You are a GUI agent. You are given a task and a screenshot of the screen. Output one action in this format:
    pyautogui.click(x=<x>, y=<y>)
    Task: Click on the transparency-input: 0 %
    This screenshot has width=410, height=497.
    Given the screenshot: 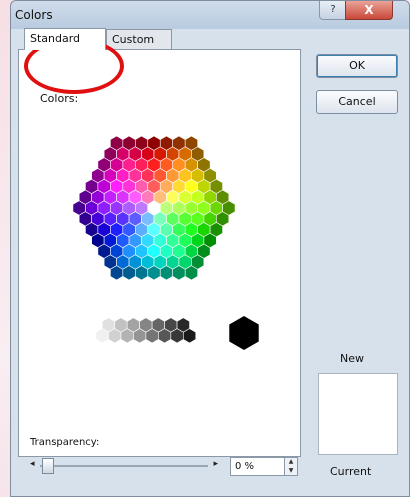 What is the action you would take?
    pyautogui.click(x=258, y=466)
    